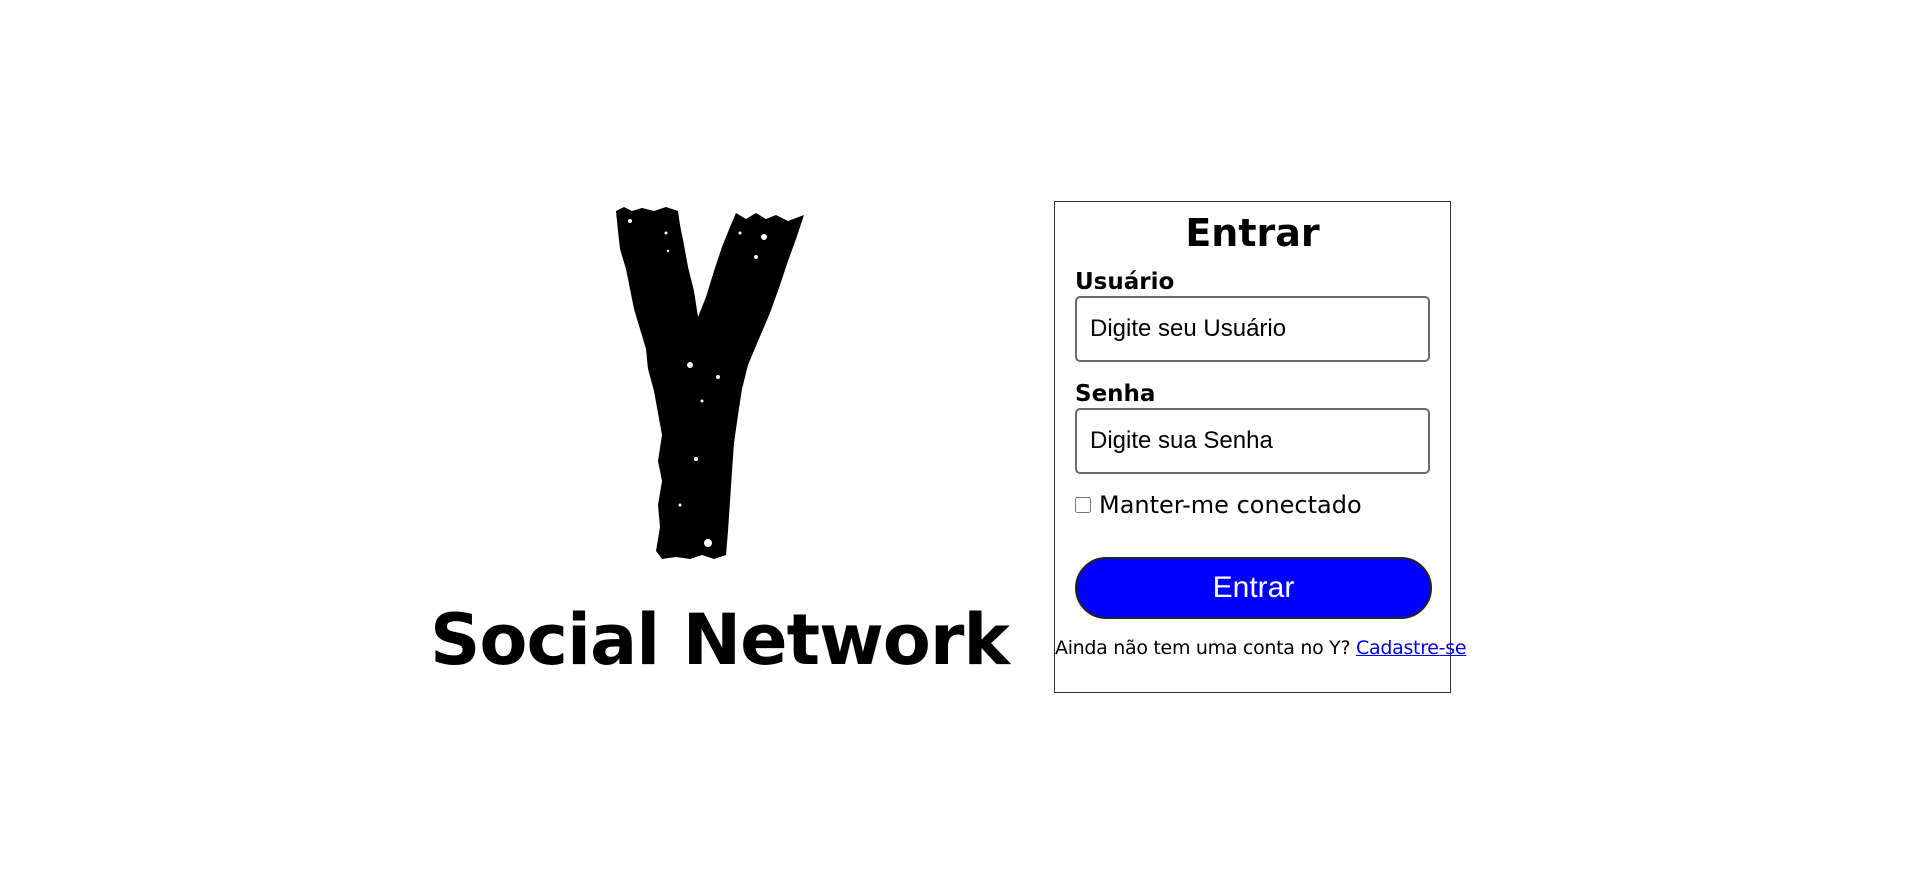  What do you see at coordinates (1253, 588) in the screenshot?
I see `login-submit-button: Entrar` at bounding box center [1253, 588].